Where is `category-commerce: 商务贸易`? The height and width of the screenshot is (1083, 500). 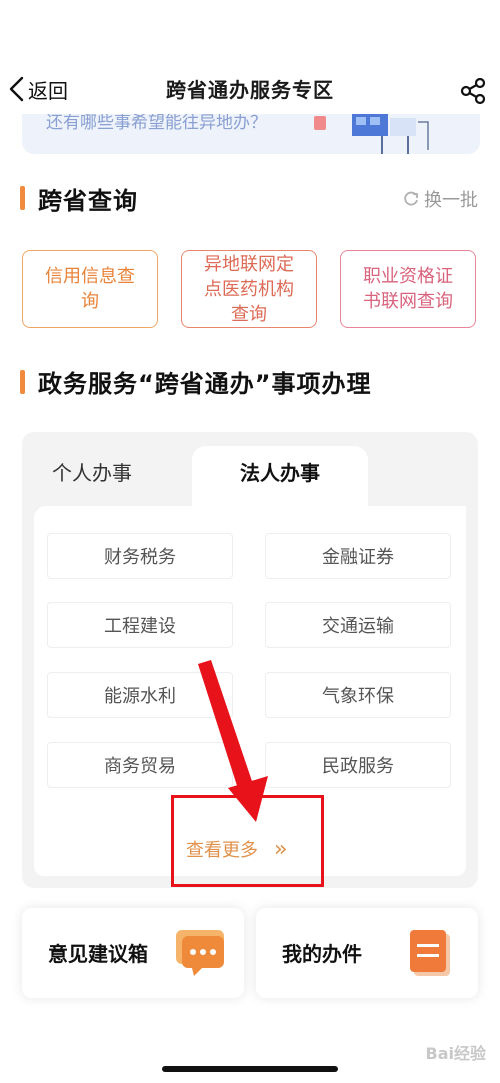
category-commerce: 商务贸易 is located at coordinates (140, 765).